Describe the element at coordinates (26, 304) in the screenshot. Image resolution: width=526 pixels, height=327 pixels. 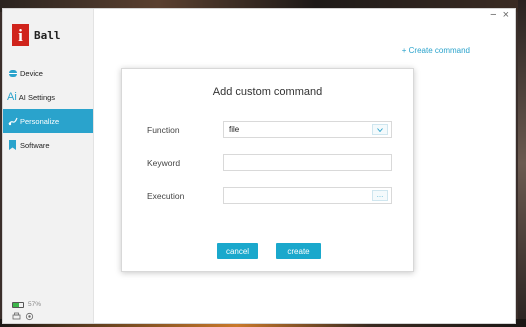
I see `battery-status: 57%` at that location.